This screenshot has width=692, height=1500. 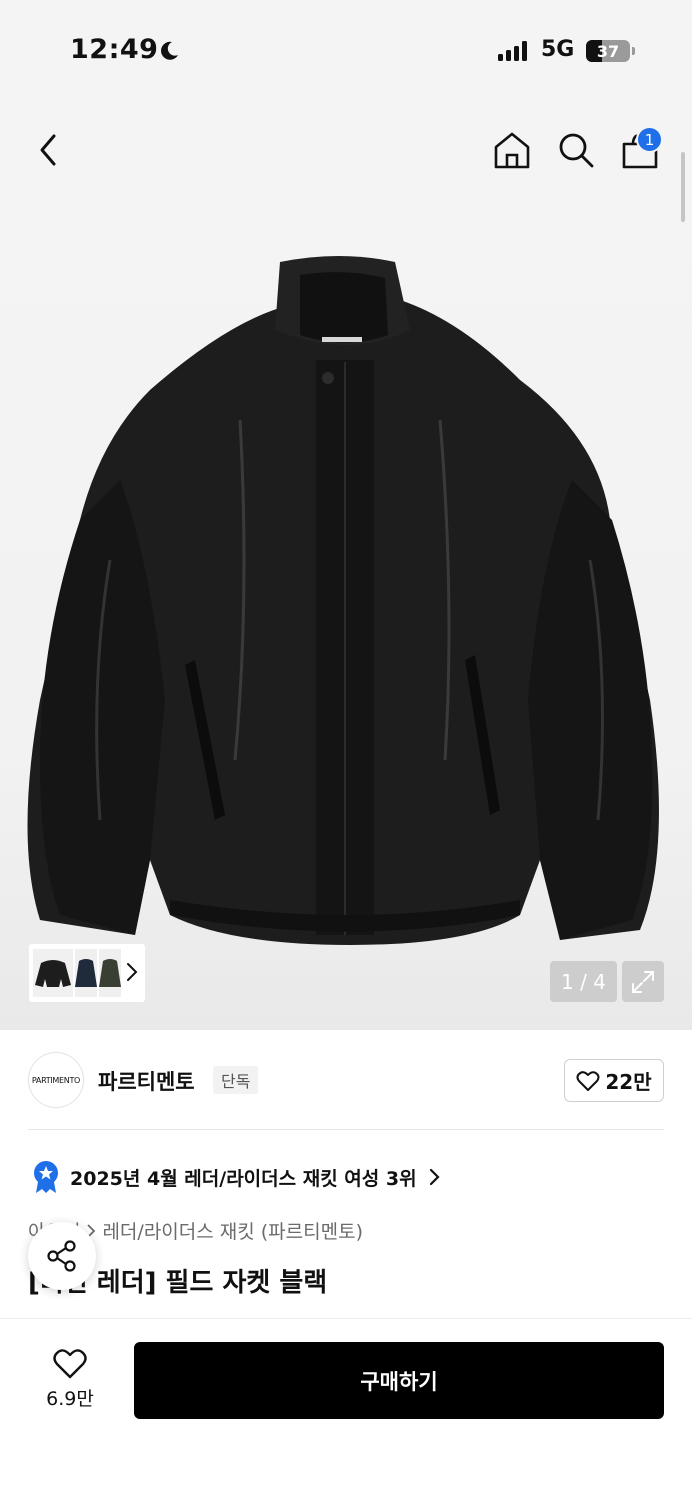 What do you see at coordinates (649, 139) in the screenshot?
I see `cart-count-badge: 1` at bounding box center [649, 139].